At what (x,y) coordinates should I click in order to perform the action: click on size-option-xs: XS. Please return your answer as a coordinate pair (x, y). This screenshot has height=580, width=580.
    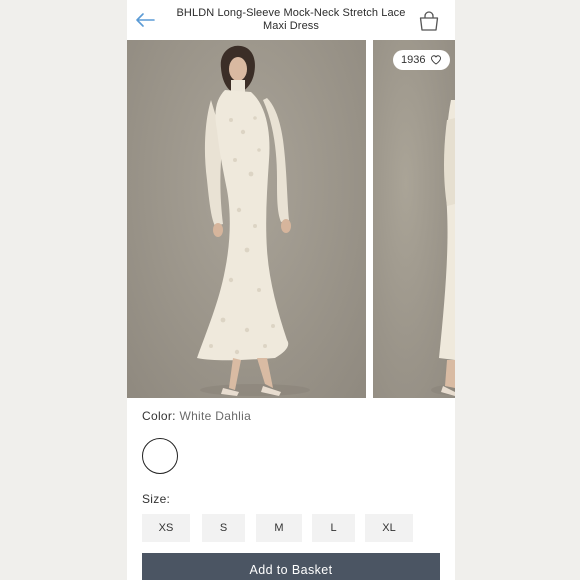
    Looking at the image, I should click on (166, 528).